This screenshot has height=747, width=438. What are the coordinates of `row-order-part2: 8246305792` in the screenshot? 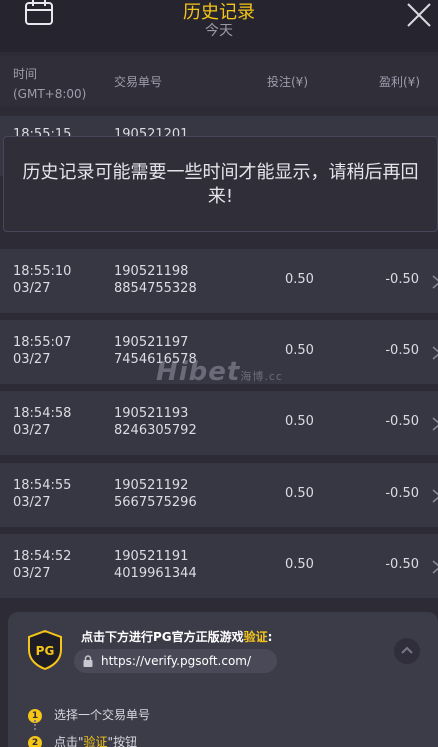 It's located at (155, 430).